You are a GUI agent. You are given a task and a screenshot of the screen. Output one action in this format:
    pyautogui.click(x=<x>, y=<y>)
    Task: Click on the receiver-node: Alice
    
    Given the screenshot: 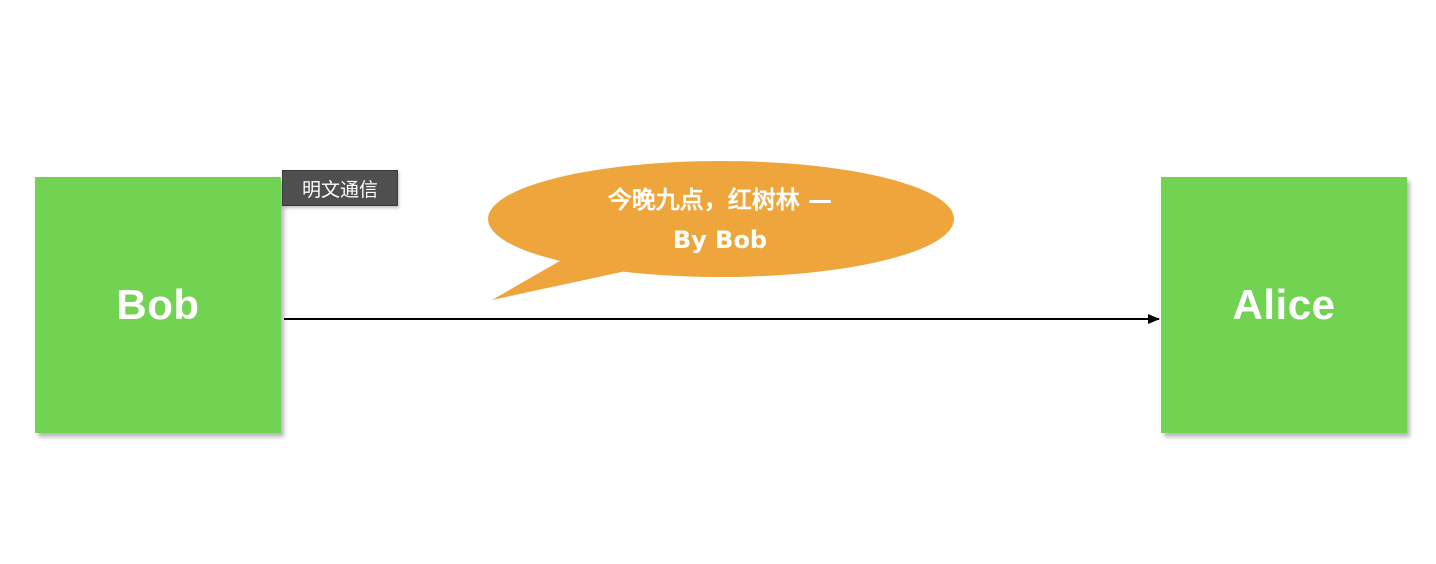 What is the action you would take?
    pyautogui.click(x=1284, y=305)
    